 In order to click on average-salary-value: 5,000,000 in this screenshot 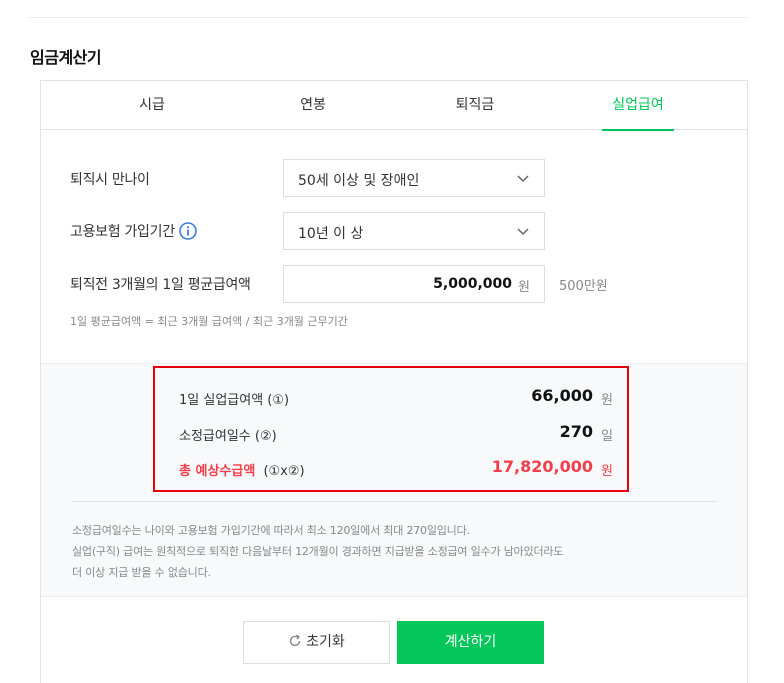, I will do `click(472, 284)`.